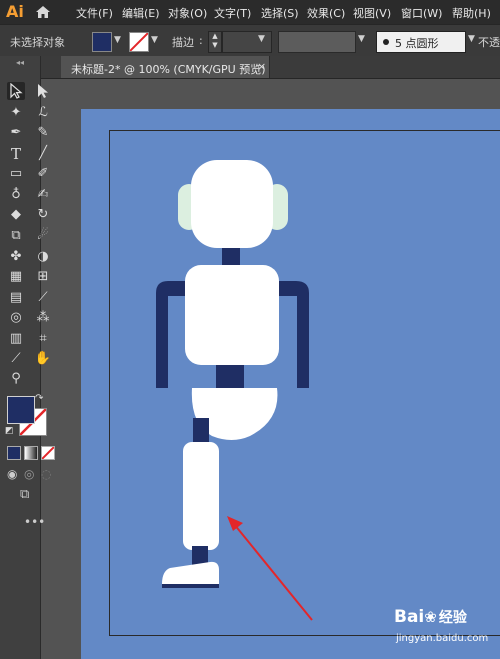  Describe the element at coordinates (232, 315) in the screenshot. I see `robot-torso` at that location.